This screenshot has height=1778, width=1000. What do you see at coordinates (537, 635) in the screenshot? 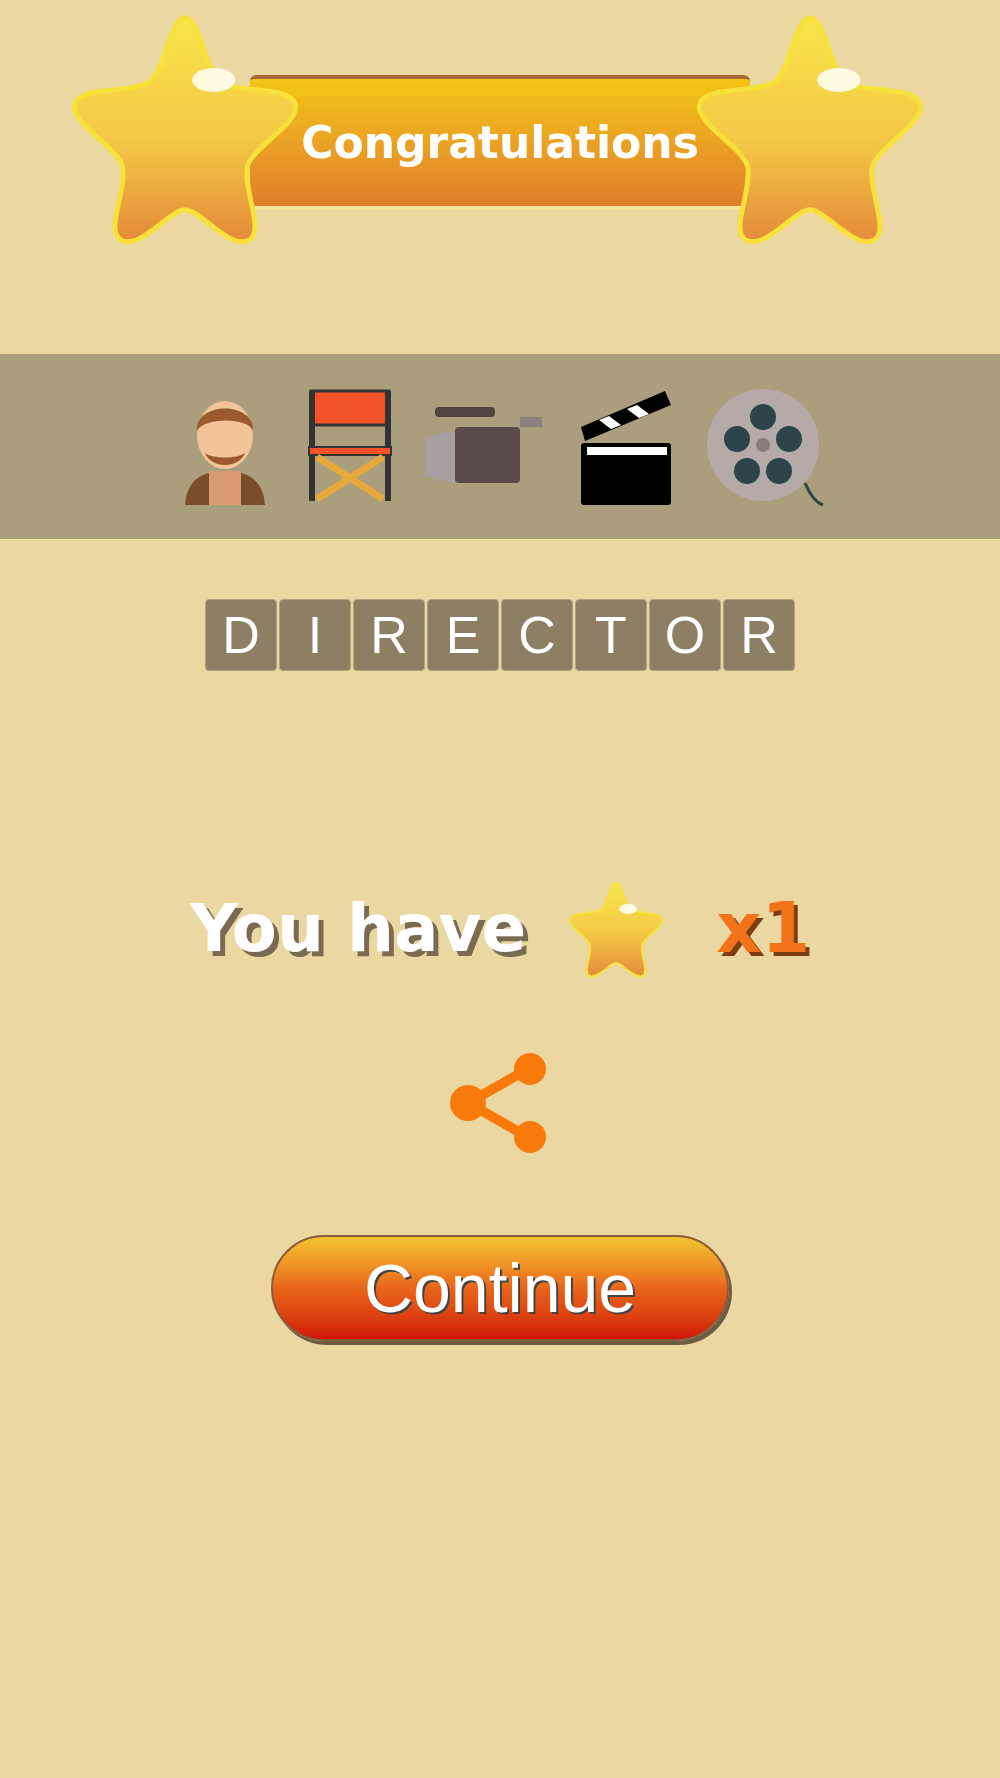
I see `letter-tile: C` at bounding box center [537, 635].